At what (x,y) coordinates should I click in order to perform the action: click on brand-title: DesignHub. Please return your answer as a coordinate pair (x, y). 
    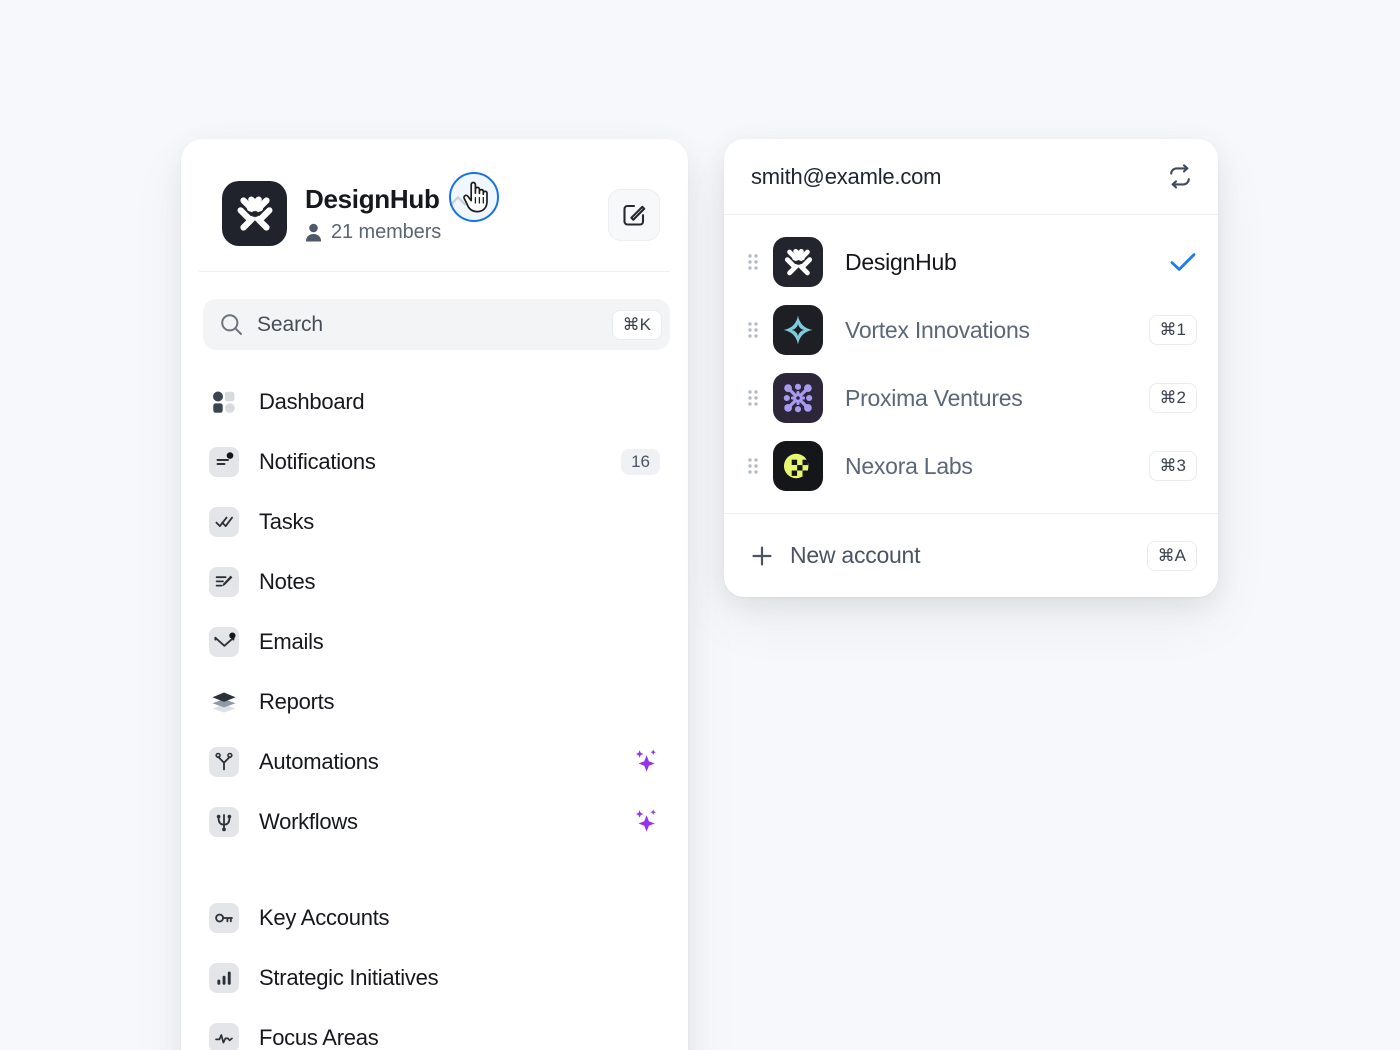
    Looking at the image, I should click on (372, 199).